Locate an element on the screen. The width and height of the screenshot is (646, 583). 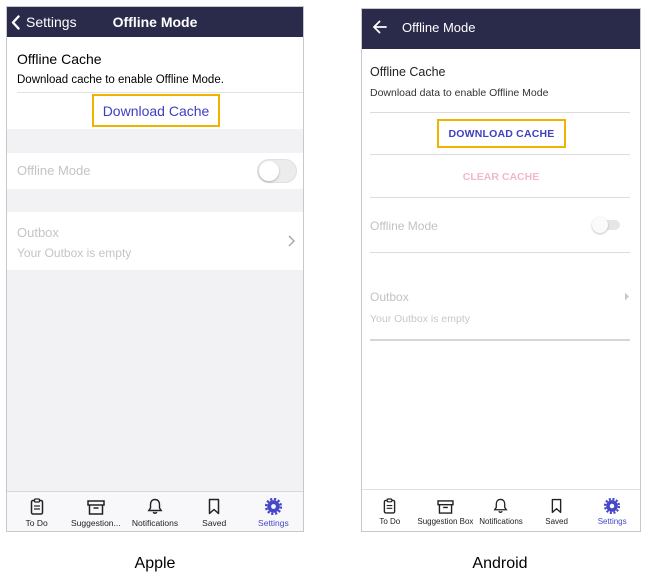
offline-mode-toggle is located at coordinates (277, 171).